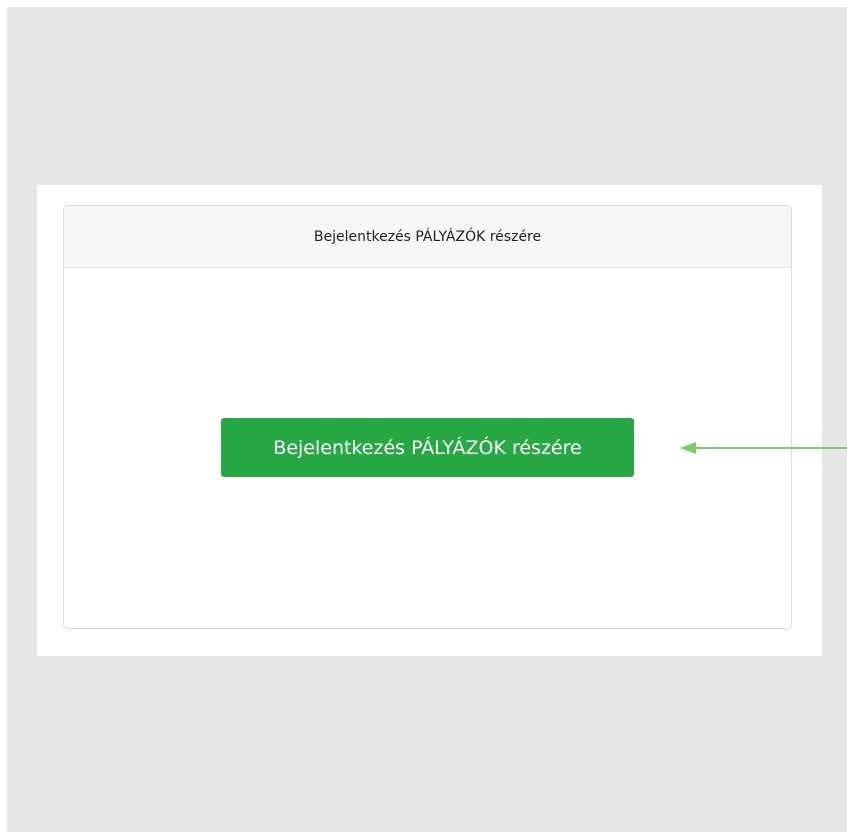  I want to click on arrow-left-icon, so click(763, 448).